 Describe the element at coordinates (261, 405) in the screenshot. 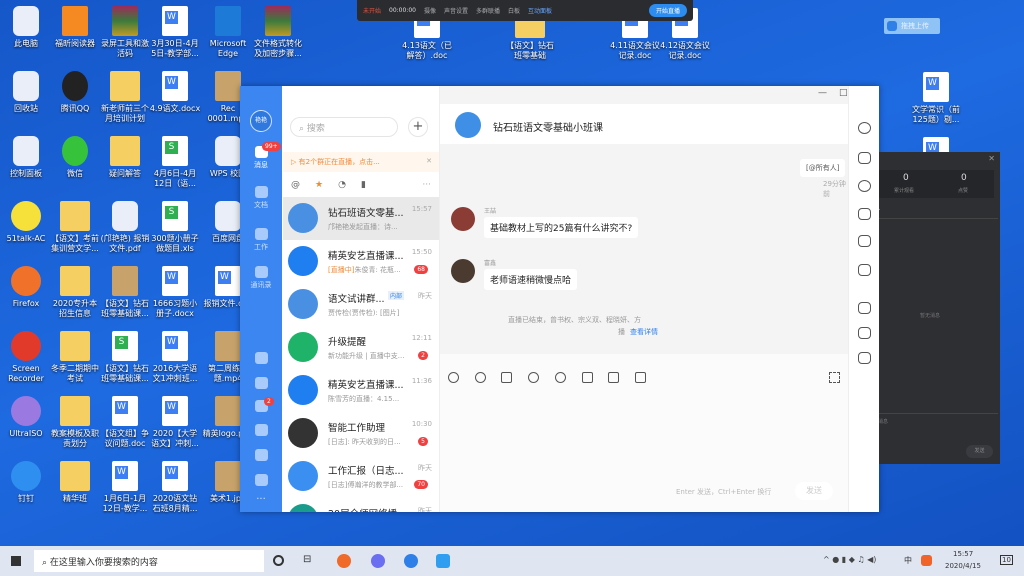

I see `nav-ding: 2` at that location.